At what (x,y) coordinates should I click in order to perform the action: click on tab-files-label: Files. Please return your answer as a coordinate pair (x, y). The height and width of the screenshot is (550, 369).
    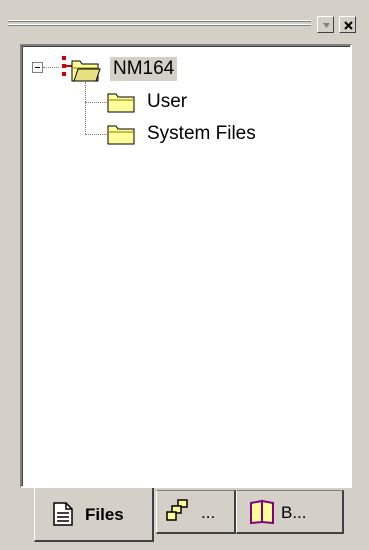
    Looking at the image, I should click on (104, 514).